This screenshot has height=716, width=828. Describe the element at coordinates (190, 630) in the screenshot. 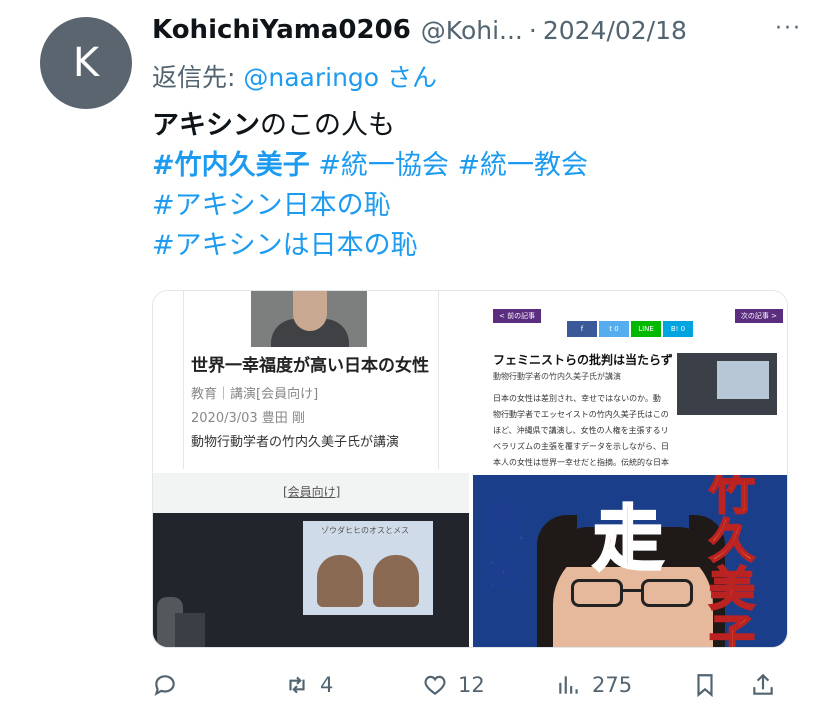

I see `podium` at that location.